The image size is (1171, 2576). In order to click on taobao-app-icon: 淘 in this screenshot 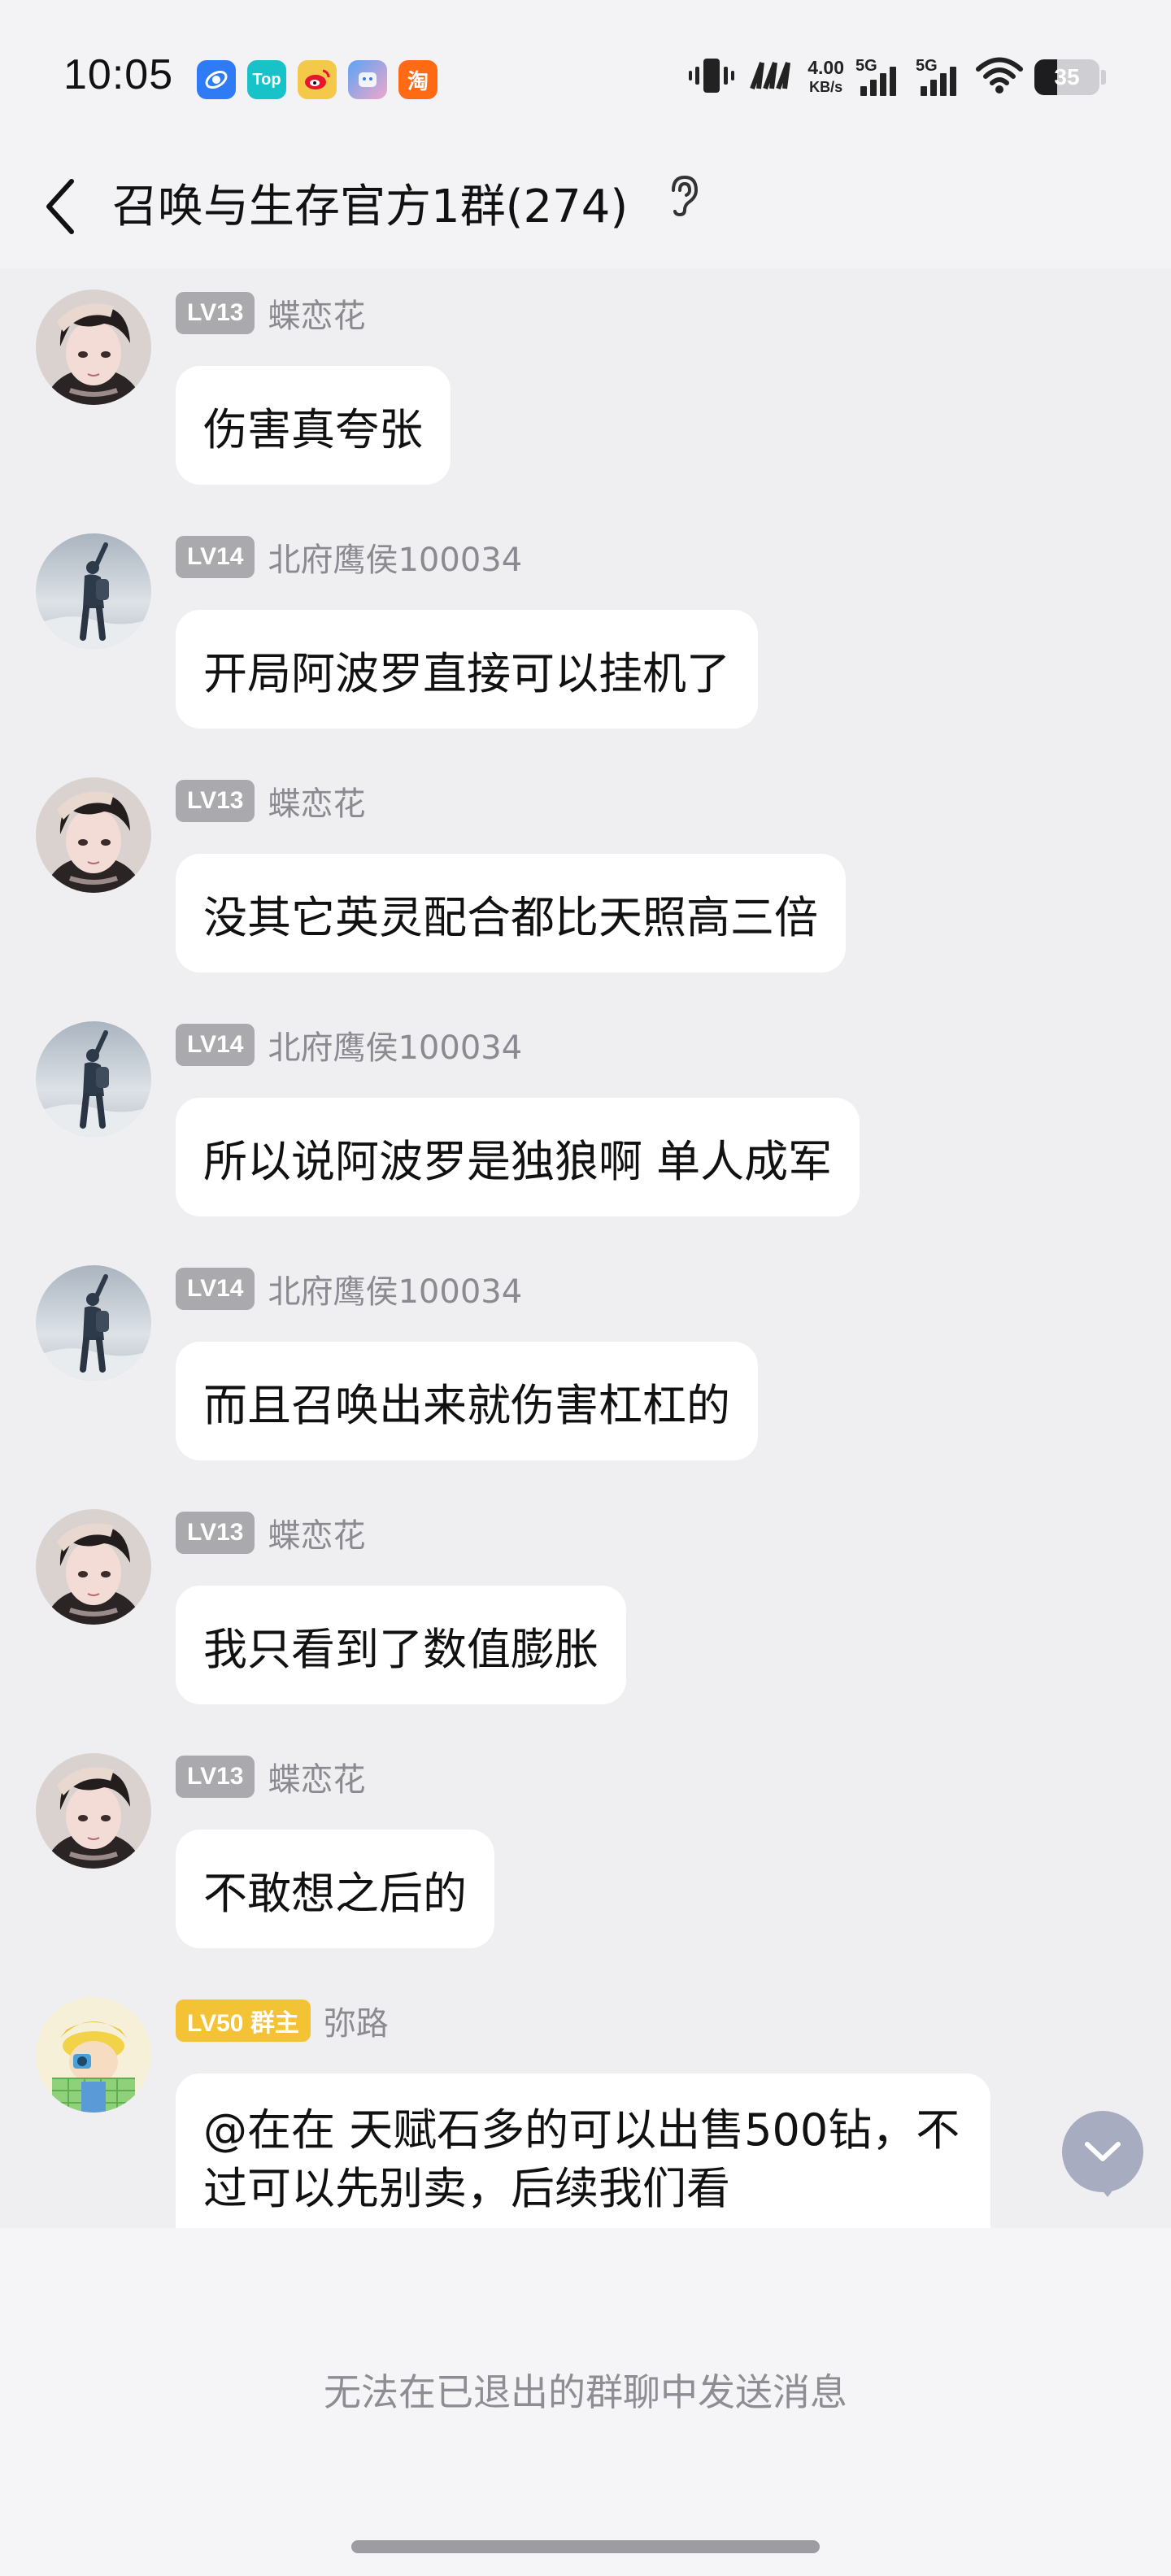, I will do `click(418, 80)`.